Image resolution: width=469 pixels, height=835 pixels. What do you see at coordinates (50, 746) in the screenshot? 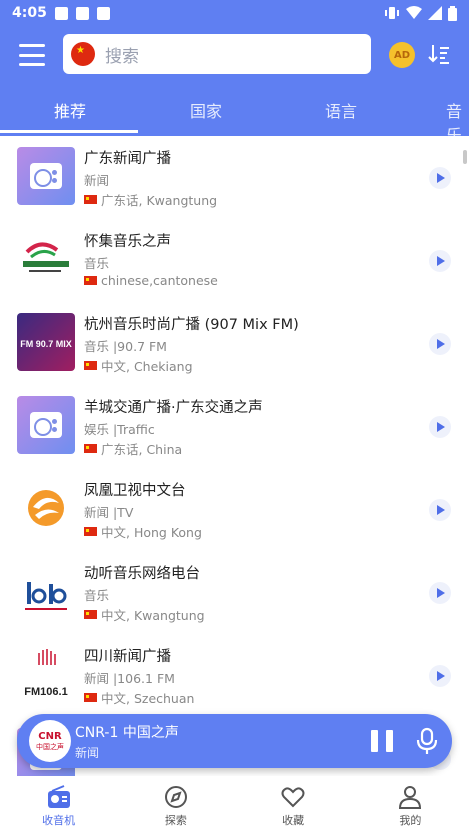
I see `cnr-logo-sub: 中国之声` at bounding box center [50, 746].